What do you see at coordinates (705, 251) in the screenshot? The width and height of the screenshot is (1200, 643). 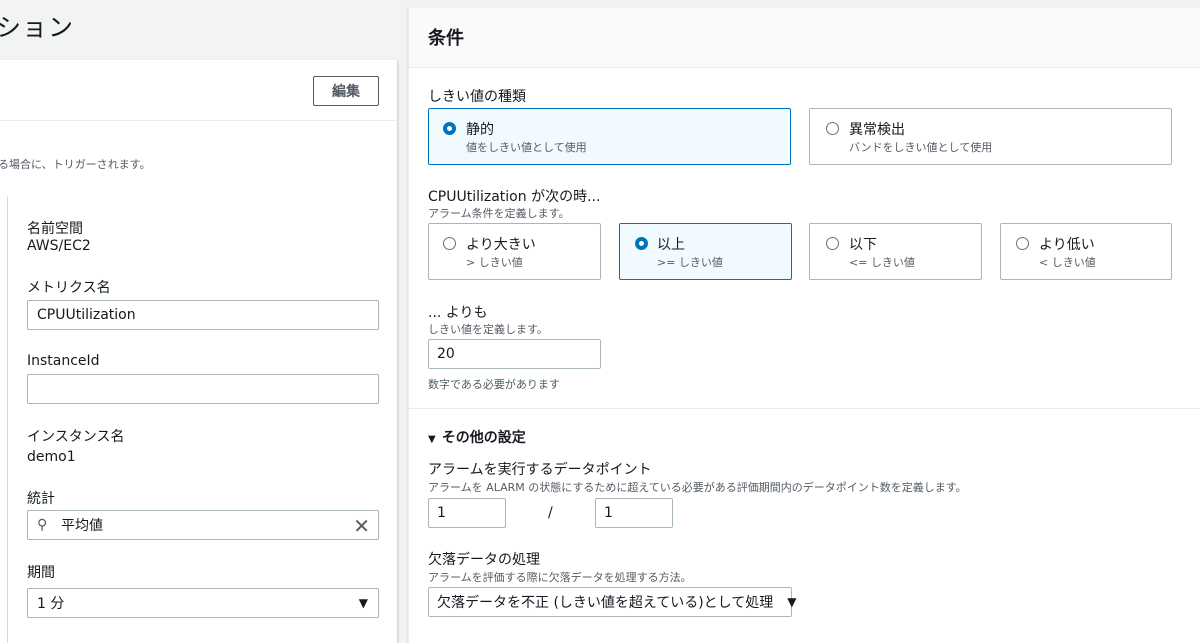 I see `operator-greater-or-equal: 以上 >= しきい値` at bounding box center [705, 251].